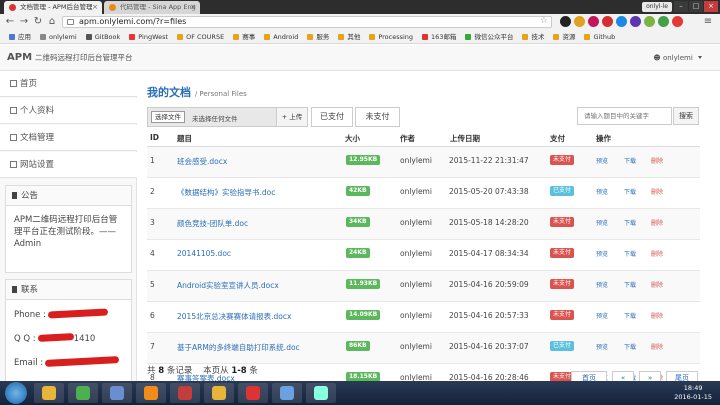 The image size is (720, 405). Describe the element at coordinates (696, 6) in the screenshot. I see `maximize-icon: □` at that location.